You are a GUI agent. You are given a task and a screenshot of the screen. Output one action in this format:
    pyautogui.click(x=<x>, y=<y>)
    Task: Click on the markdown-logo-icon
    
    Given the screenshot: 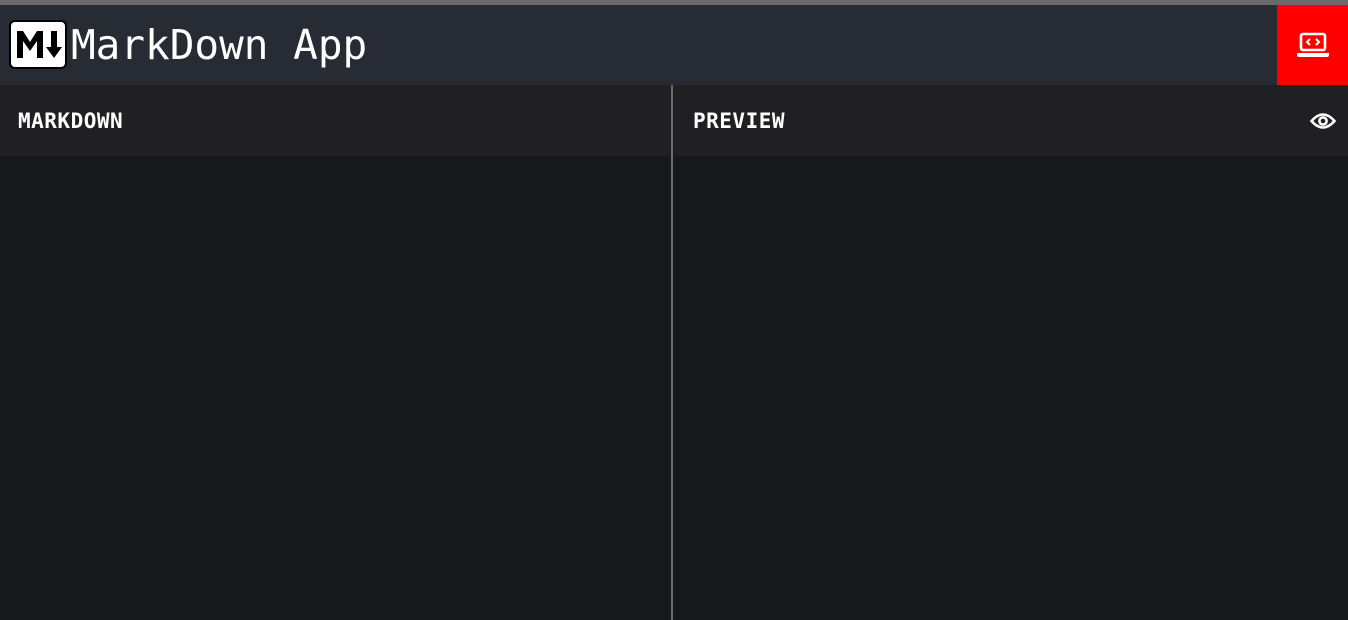 What is the action you would take?
    pyautogui.click(x=38, y=44)
    